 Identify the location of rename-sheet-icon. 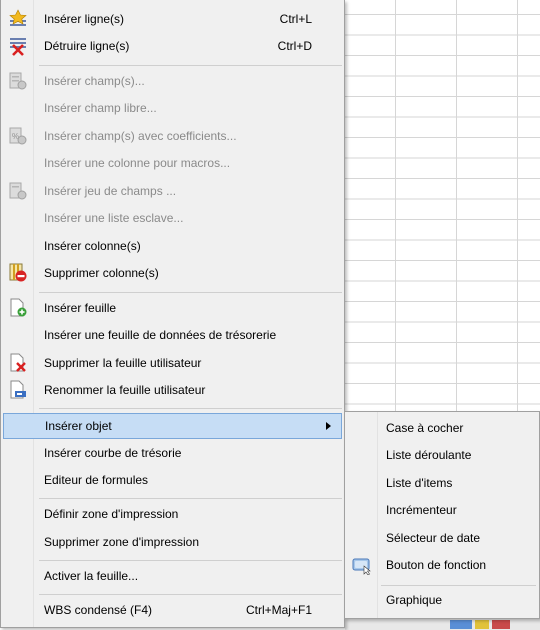
(18, 389).